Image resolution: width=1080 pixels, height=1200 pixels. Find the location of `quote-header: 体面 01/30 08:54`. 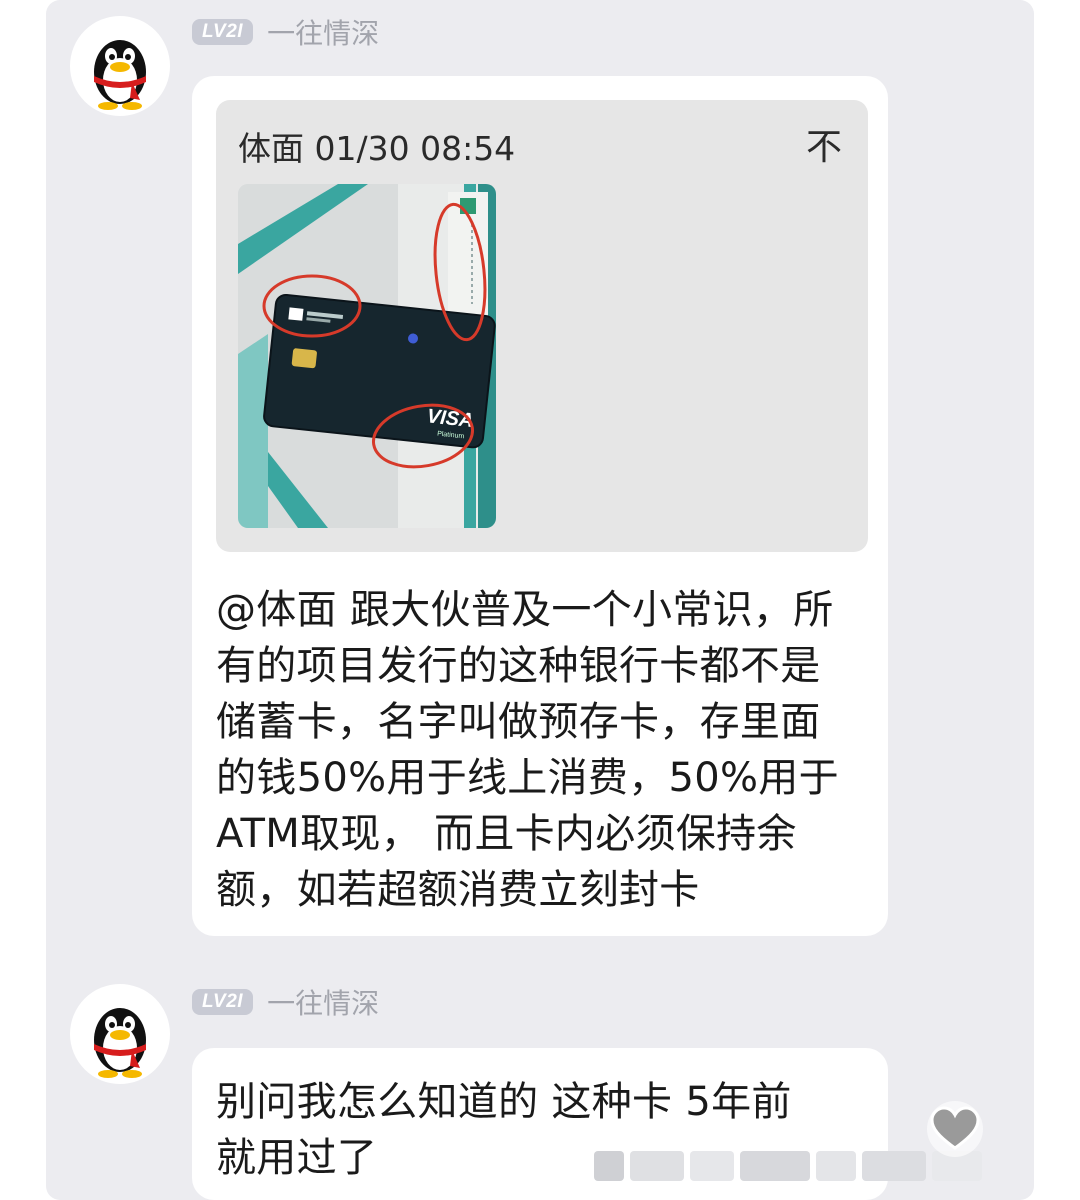

quote-header: 体面 01/30 08:54 is located at coordinates (377, 148).